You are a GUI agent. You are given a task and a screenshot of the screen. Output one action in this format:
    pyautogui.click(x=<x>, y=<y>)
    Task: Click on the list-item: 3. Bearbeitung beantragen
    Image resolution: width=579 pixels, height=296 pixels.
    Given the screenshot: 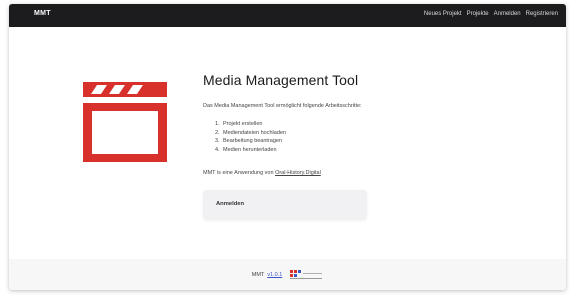 What is the action you would take?
    pyautogui.click(x=250, y=141)
    